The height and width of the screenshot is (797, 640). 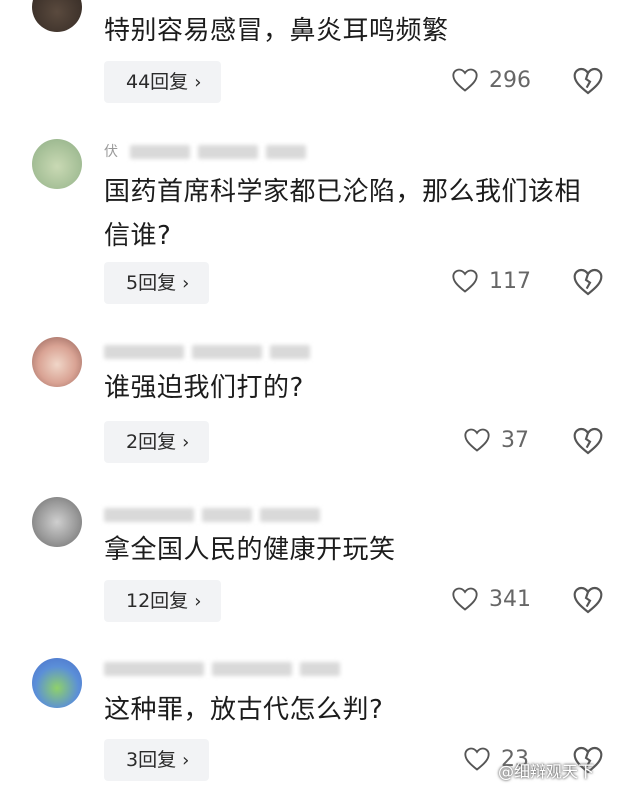 I want to click on view-replies-button: 12回复 ›, so click(x=163, y=601).